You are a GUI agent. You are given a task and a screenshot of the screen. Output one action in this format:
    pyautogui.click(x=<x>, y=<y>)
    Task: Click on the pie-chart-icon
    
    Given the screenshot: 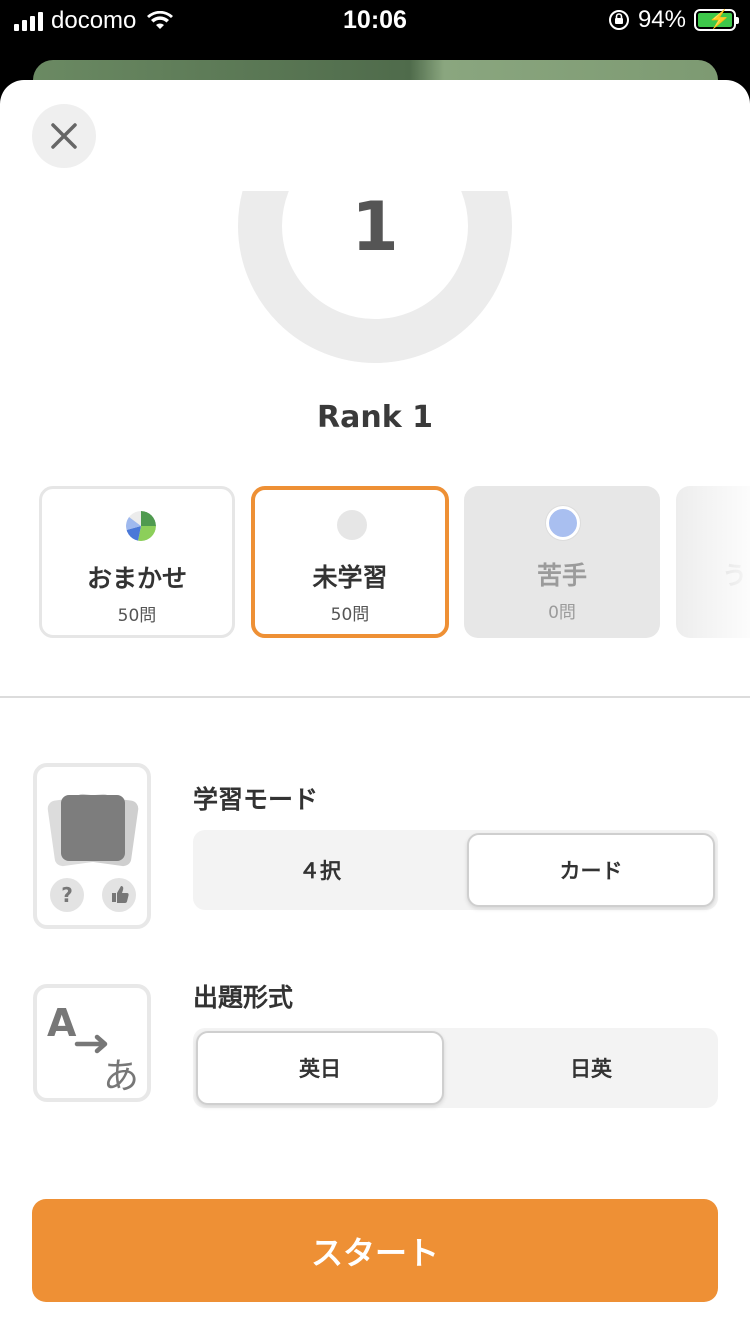 What is the action you would take?
    pyautogui.click(x=141, y=526)
    